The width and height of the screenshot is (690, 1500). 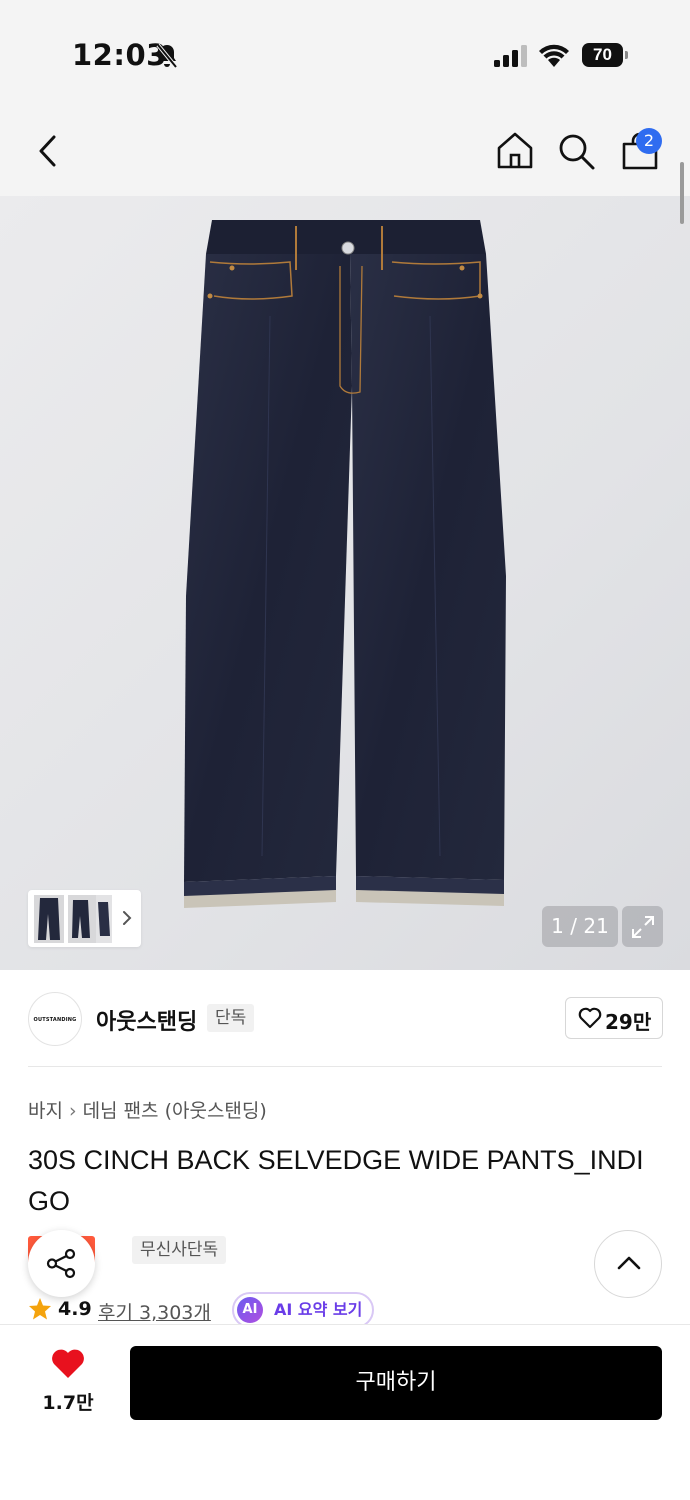 What do you see at coordinates (231, 1018) in the screenshot?
I see `exclusive-tag: 단독` at bounding box center [231, 1018].